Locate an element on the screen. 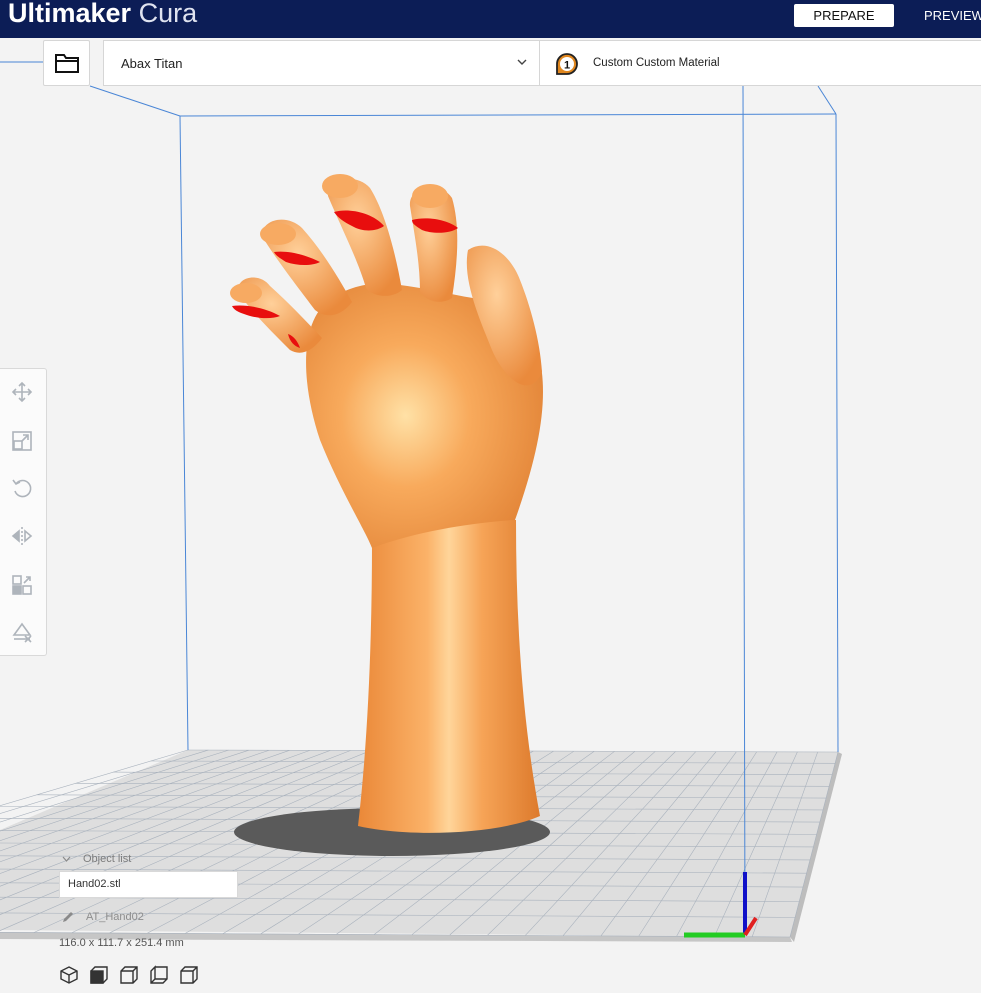 The height and width of the screenshot is (993, 981). object-list-toggle: Object list is located at coordinates (96, 859).